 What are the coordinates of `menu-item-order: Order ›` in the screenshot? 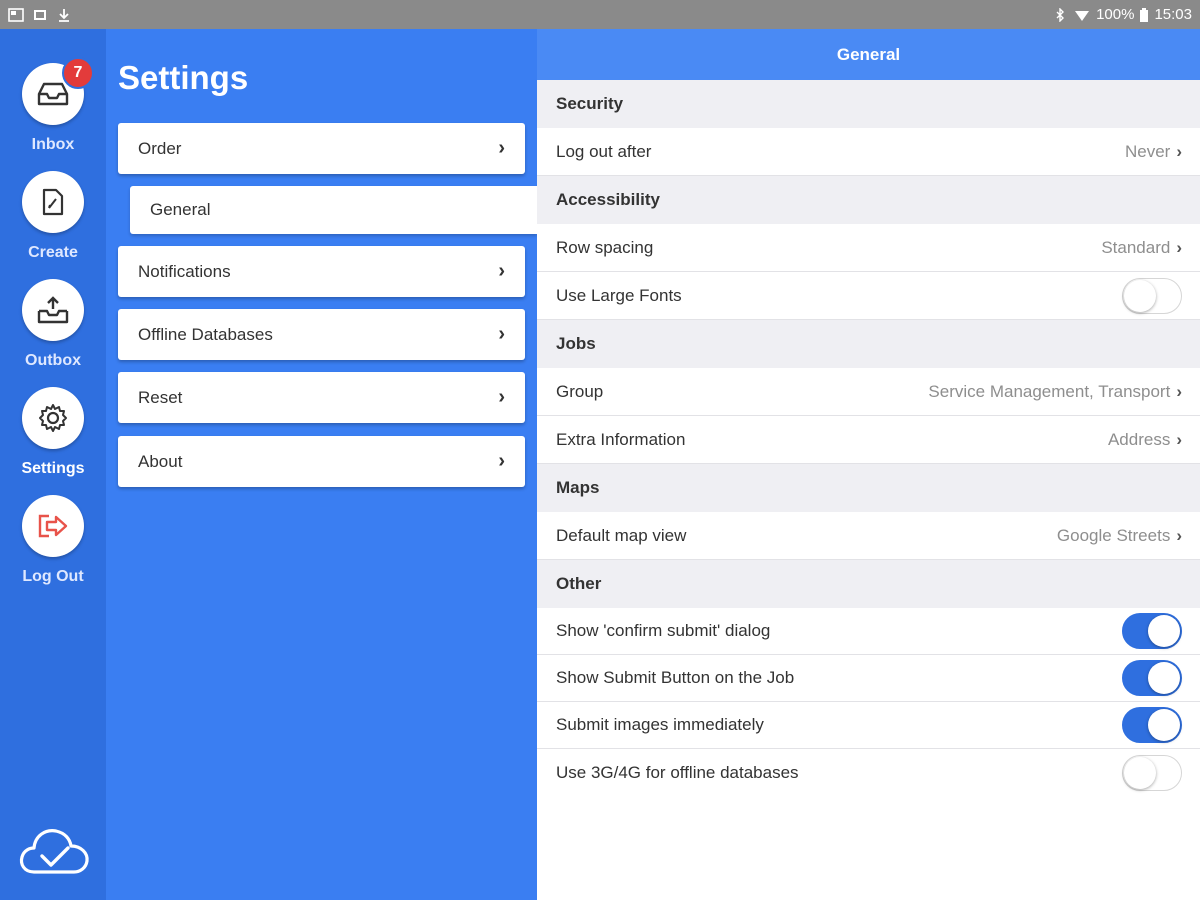 It's located at (321, 148).